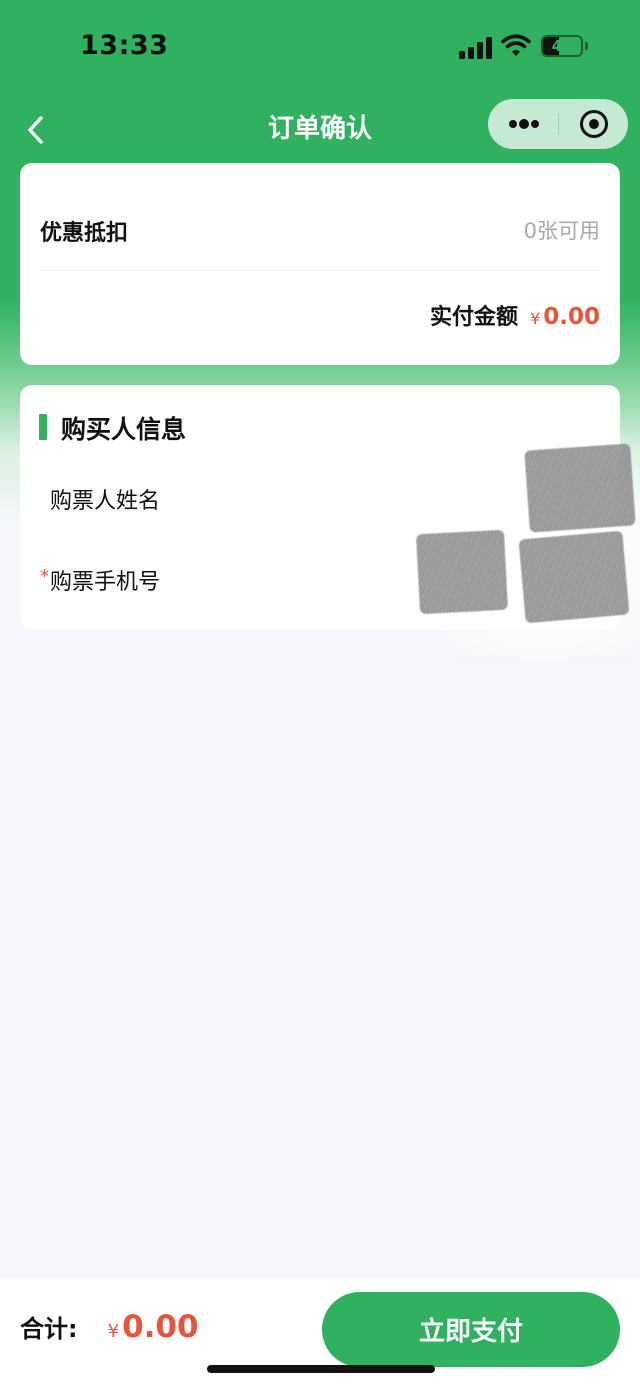 Image resolution: width=640 pixels, height=1387 pixels. Describe the element at coordinates (535, 318) in the screenshot. I see `paid-currency: ¥` at that location.